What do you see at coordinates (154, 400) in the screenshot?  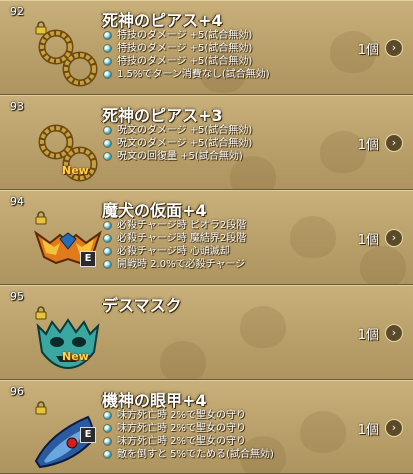 I see `item-name: 機神の眼甲+4` at bounding box center [154, 400].